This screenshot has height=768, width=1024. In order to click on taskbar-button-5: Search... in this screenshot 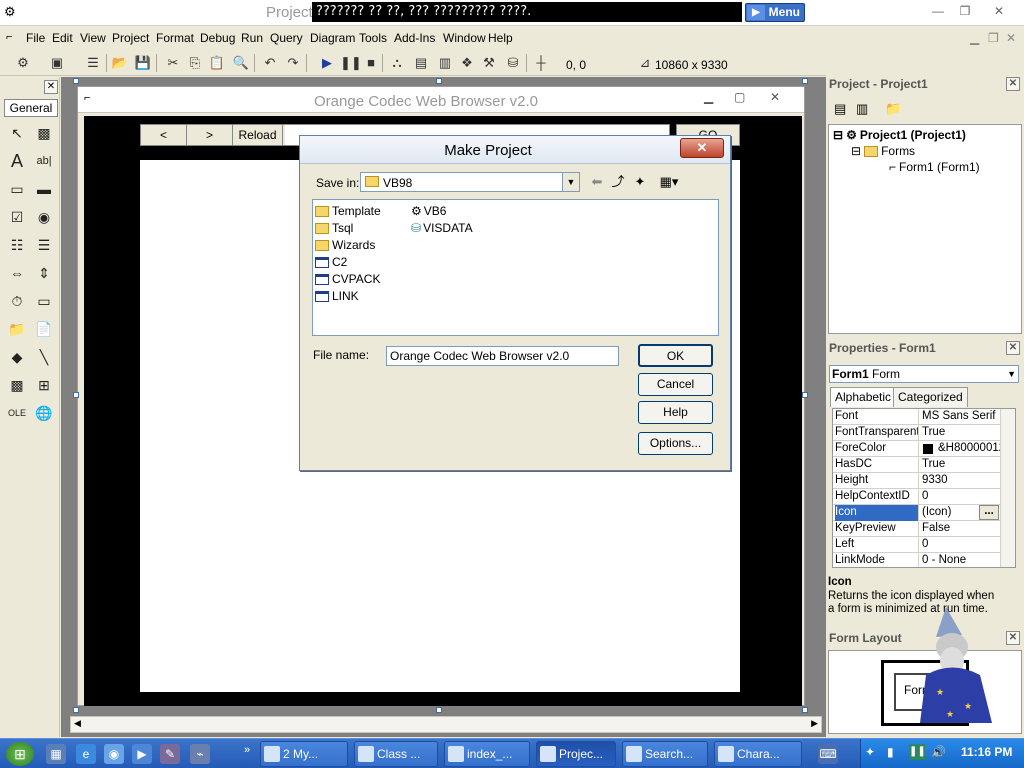, I will do `click(665, 754)`.